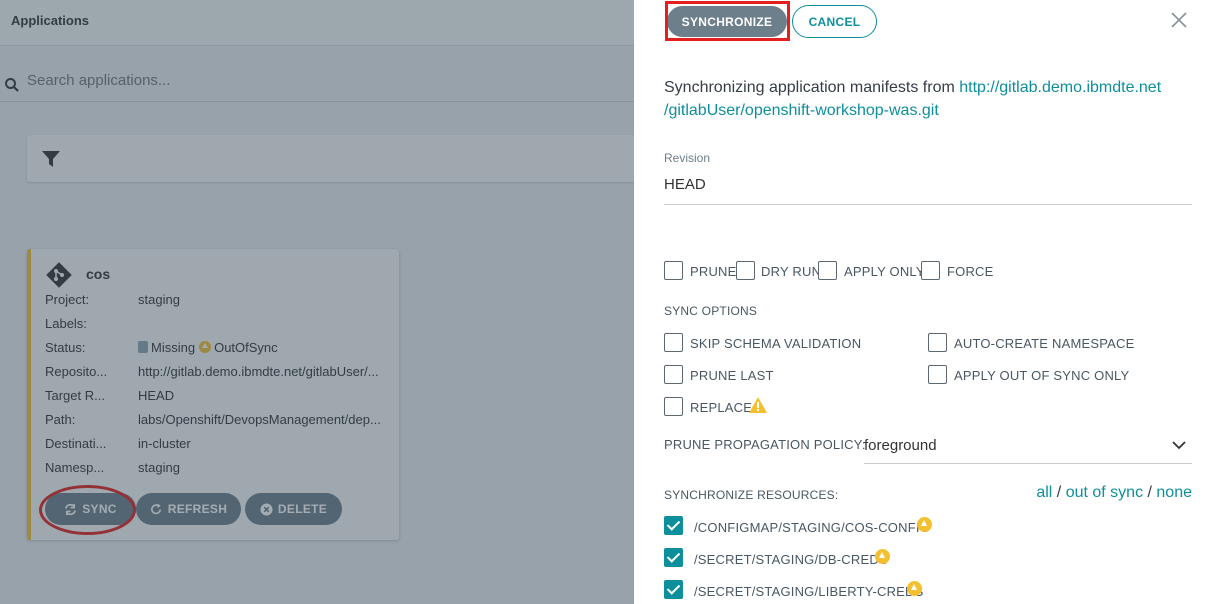 This screenshot has height=604, width=1219. What do you see at coordinates (930, 270) in the screenshot?
I see `force-checkbox` at bounding box center [930, 270].